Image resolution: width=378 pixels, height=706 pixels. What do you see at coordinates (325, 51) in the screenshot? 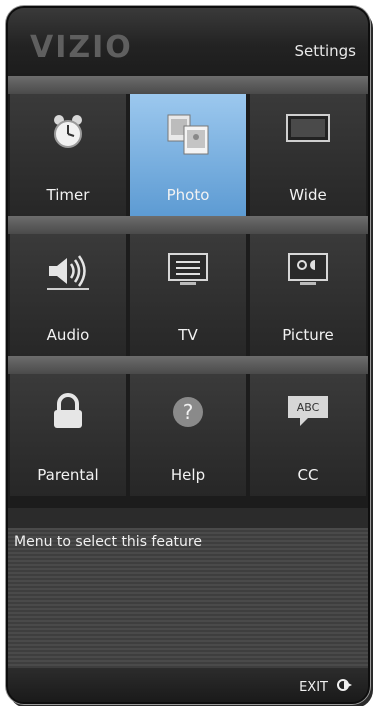
I see `page-title: Settings` at bounding box center [325, 51].